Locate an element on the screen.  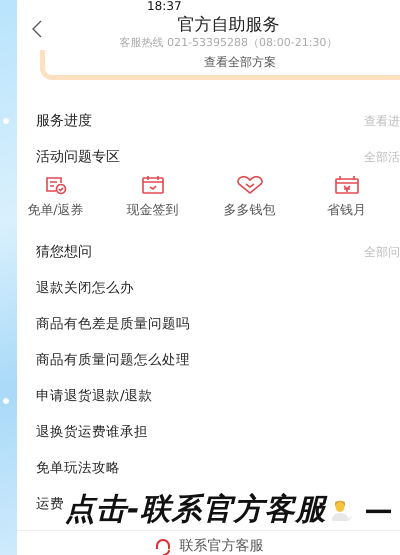
shortcut-item: 多多钱包 is located at coordinates (249, 204).